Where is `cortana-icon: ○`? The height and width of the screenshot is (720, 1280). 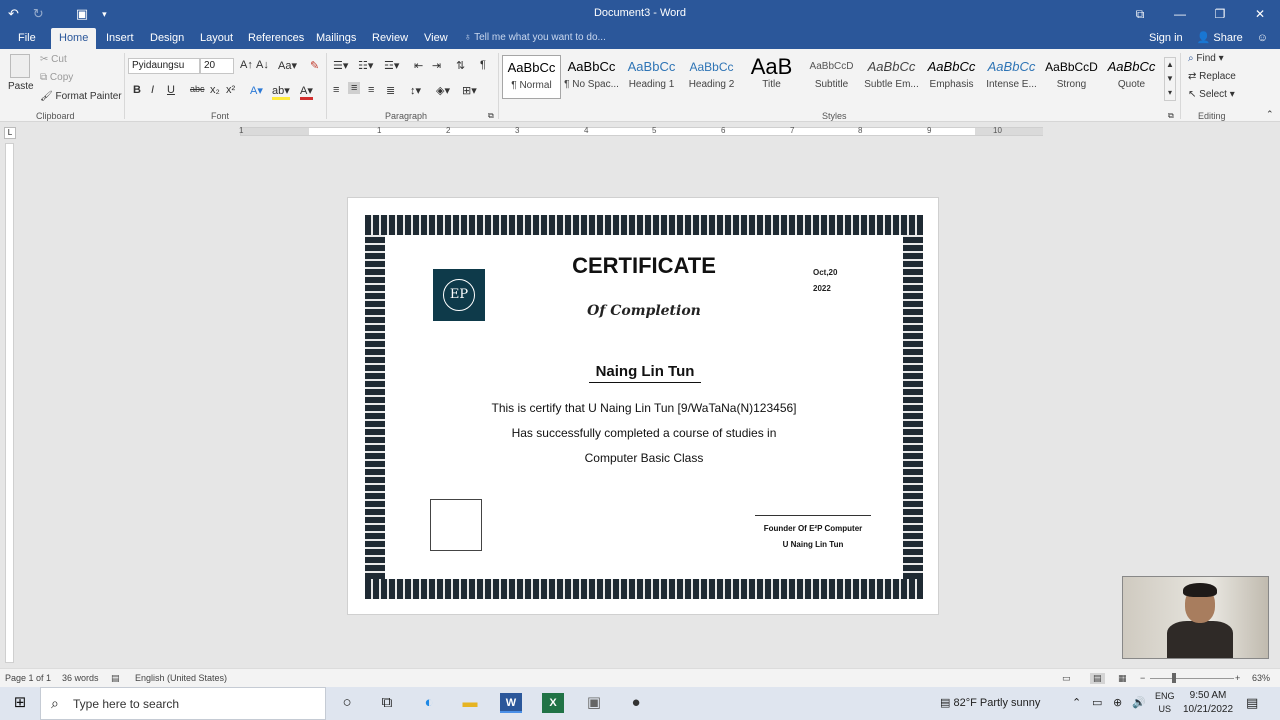
cortana-icon: ○ is located at coordinates (347, 703).